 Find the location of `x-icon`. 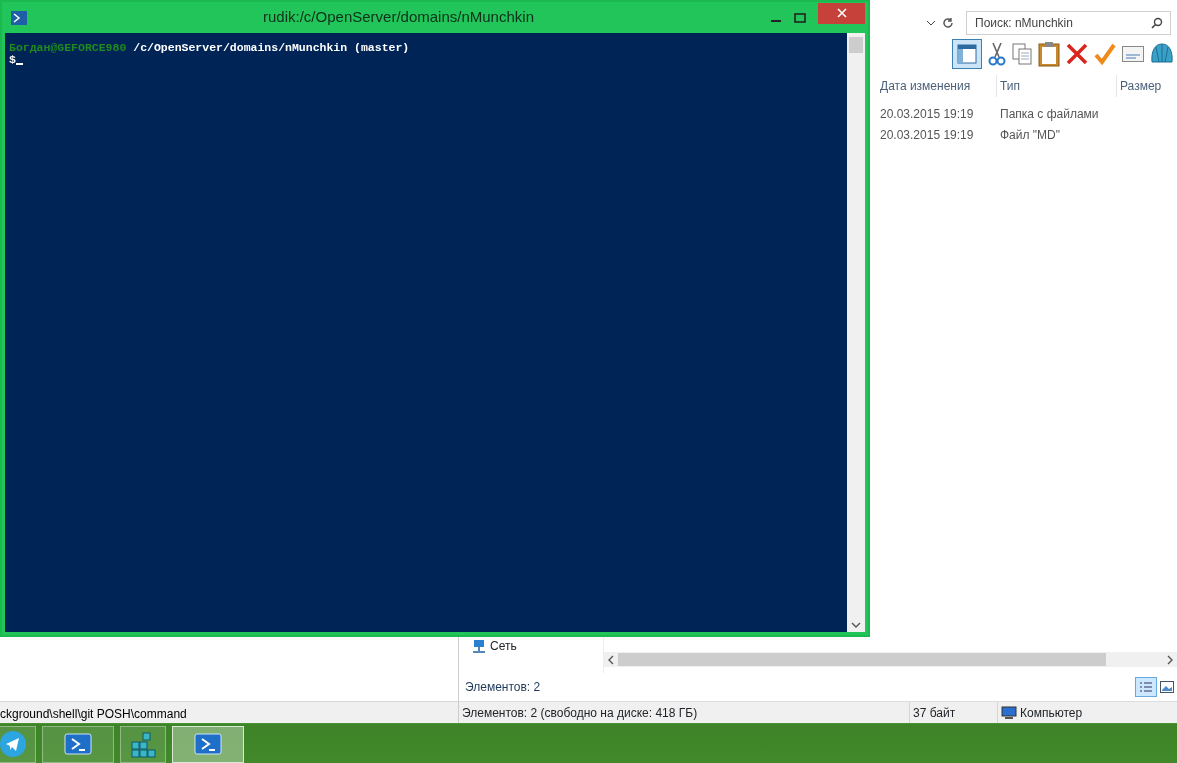

x-icon is located at coordinates (1077, 54).